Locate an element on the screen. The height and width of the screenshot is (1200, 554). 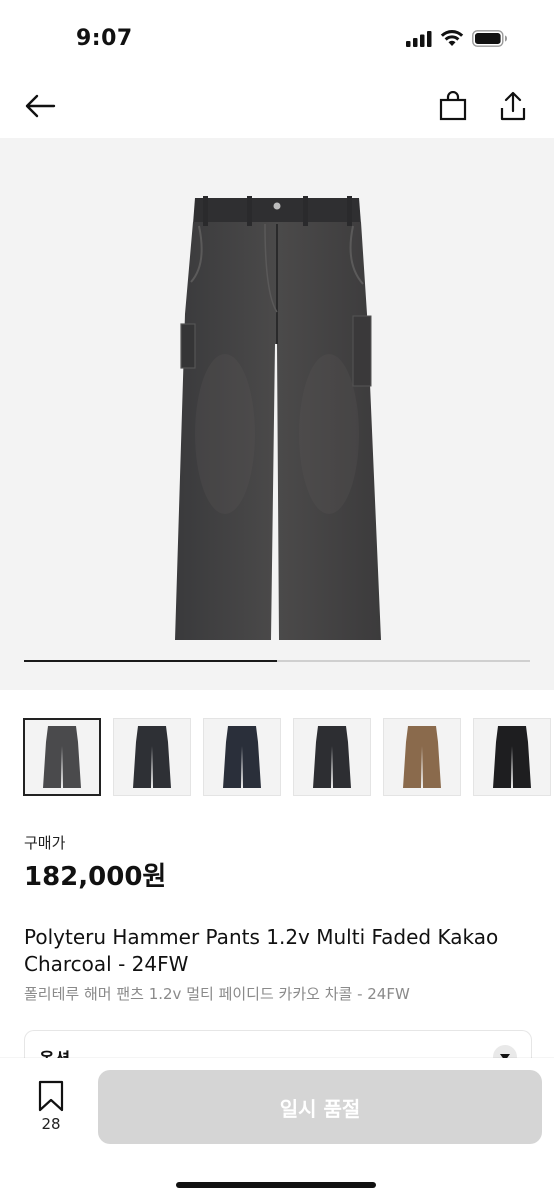
cart-button is located at coordinates (453, 106).